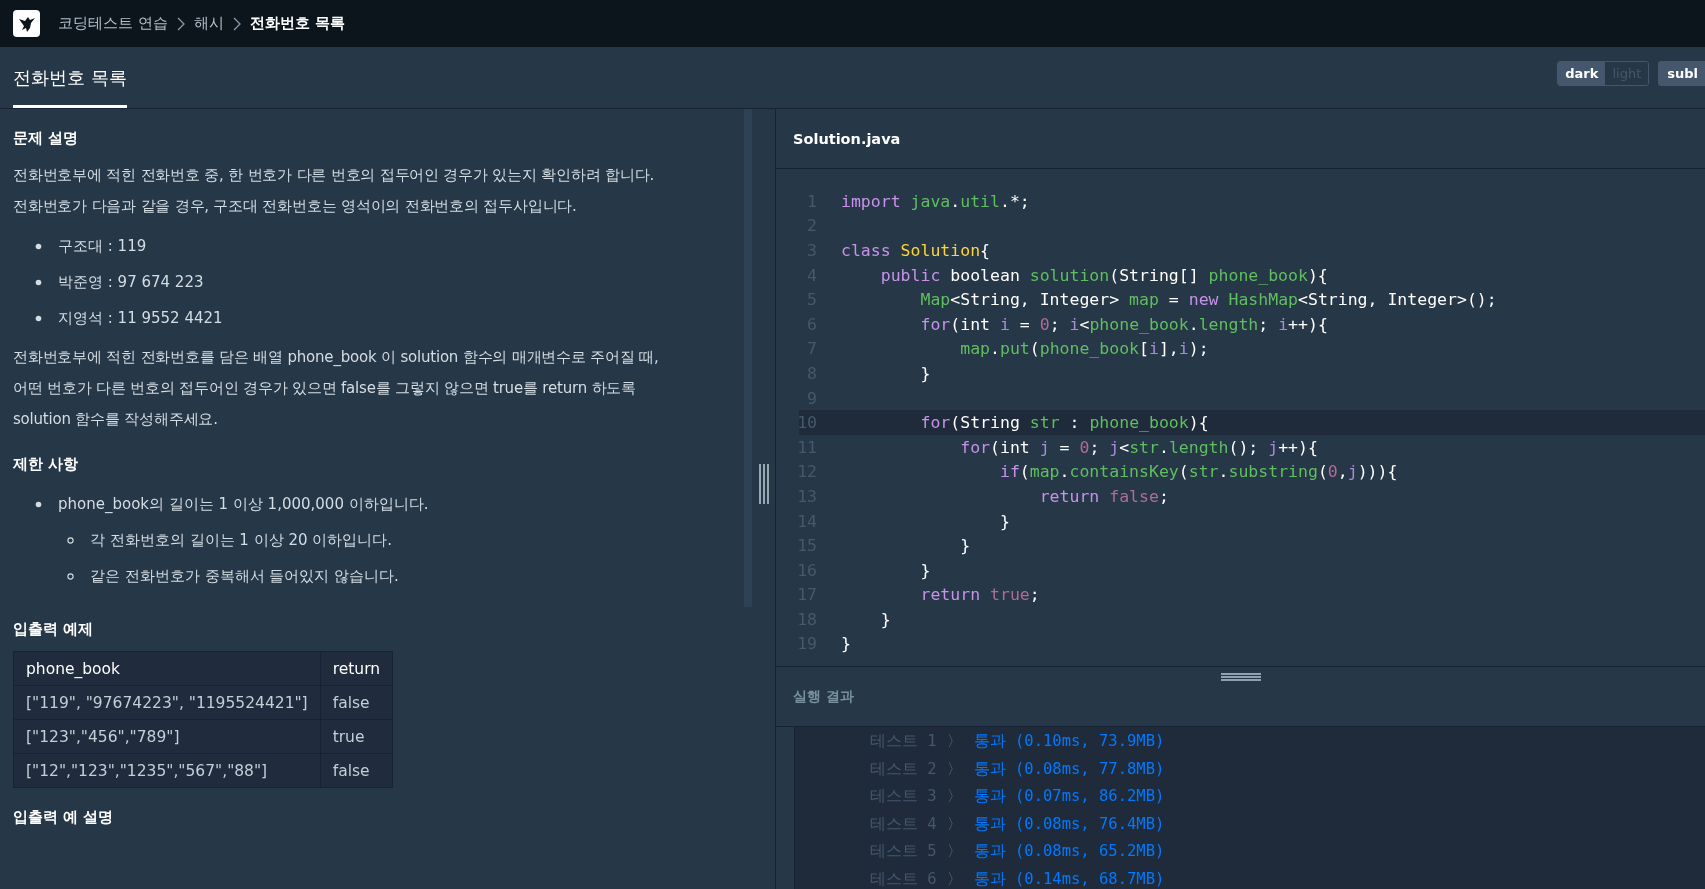 The image size is (1705, 889). I want to click on test-result: 통과 (0.08ms, 76.4MB), so click(1069, 824).